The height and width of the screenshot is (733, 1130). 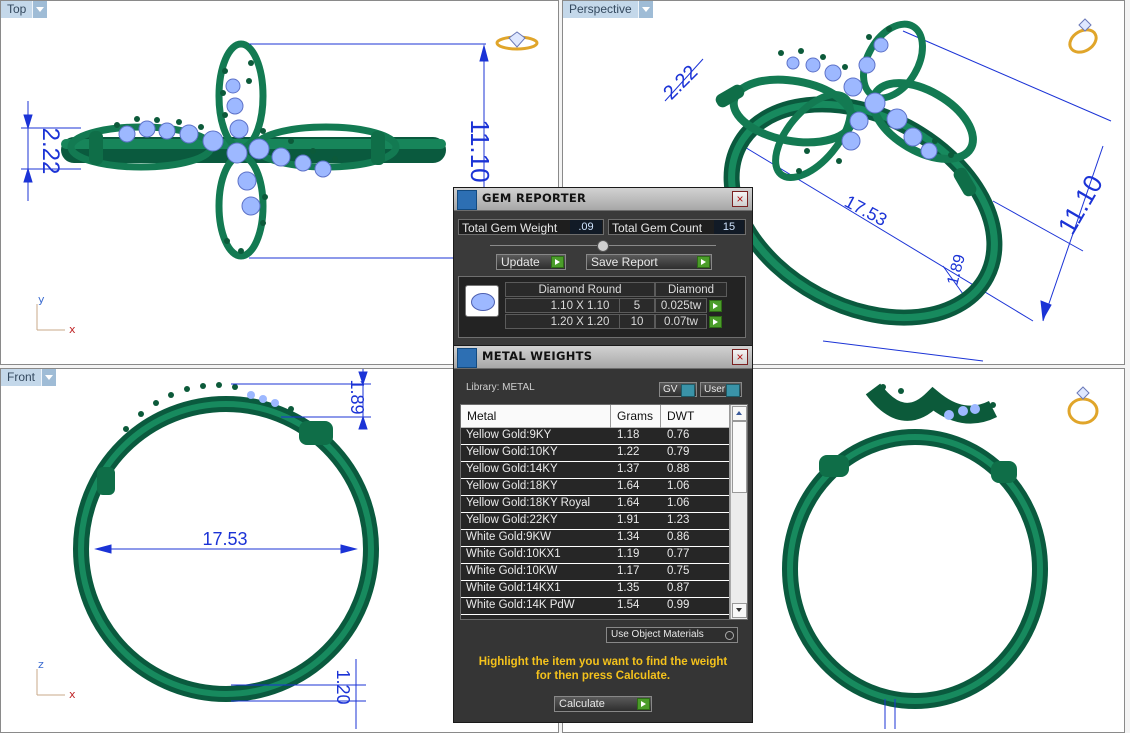 What do you see at coordinates (865, 210) in the screenshot?
I see `persp-dim-17-53: 17.53` at bounding box center [865, 210].